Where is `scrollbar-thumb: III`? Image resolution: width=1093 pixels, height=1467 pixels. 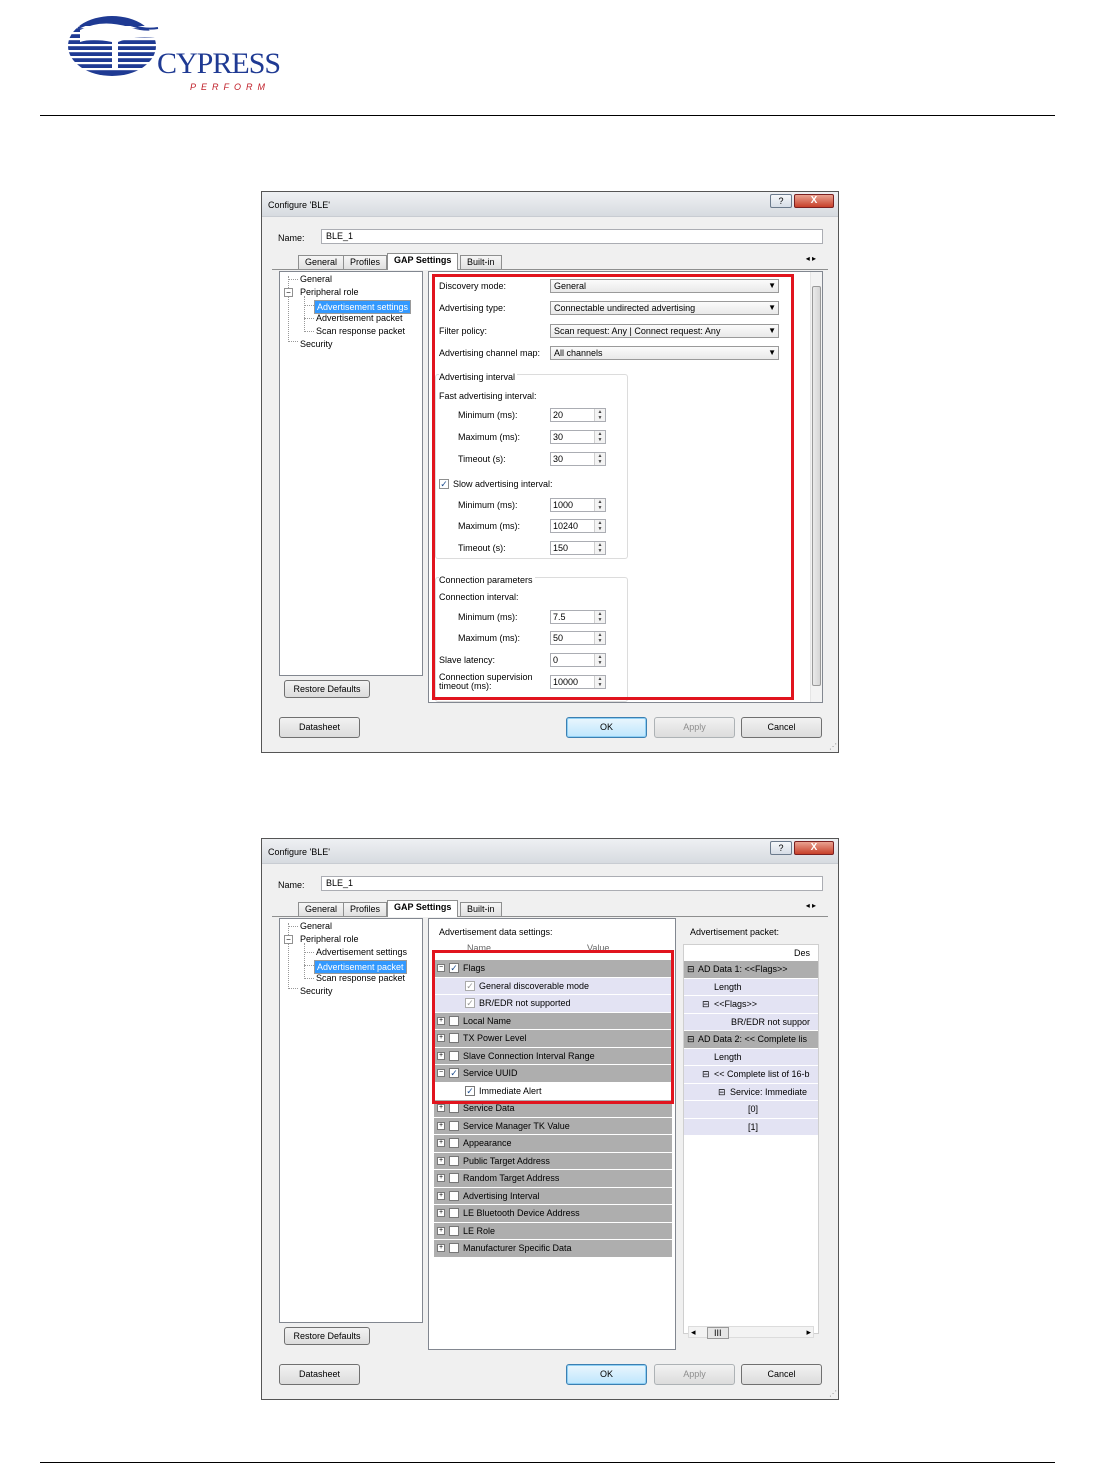
scrollbar-thumb: III is located at coordinates (718, 1333).